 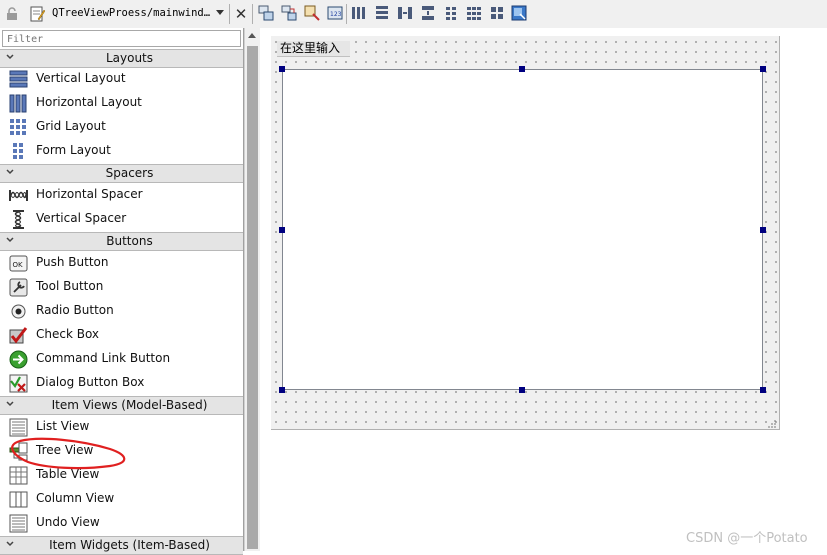 I want to click on svg-text: 123, so click(x=336, y=14).